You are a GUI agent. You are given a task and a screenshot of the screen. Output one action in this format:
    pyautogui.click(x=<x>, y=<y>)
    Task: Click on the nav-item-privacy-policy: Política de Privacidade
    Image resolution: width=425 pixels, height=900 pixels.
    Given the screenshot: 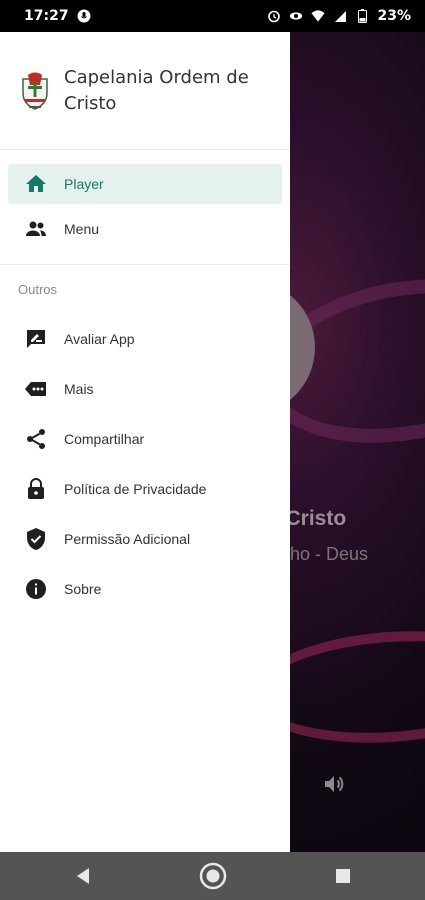 What is the action you would take?
    pyautogui.click(x=145, y=489)
    